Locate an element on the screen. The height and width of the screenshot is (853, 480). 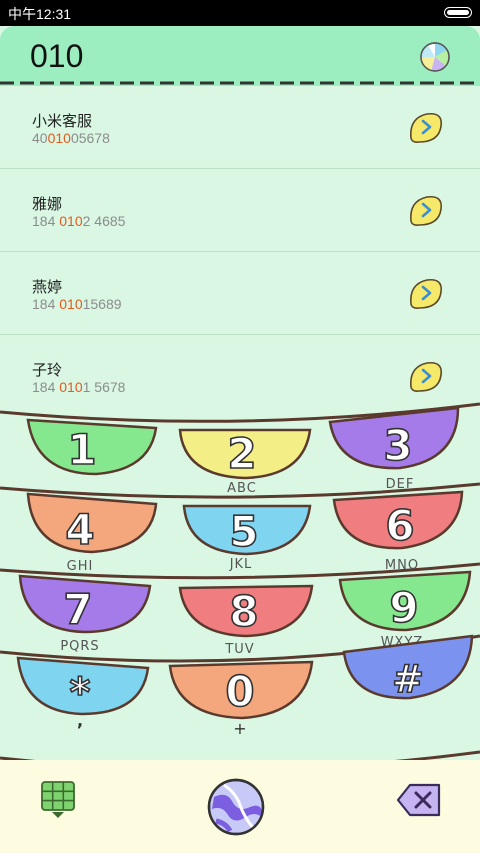
svg-text: GHI is located at coordinates (80, 566).